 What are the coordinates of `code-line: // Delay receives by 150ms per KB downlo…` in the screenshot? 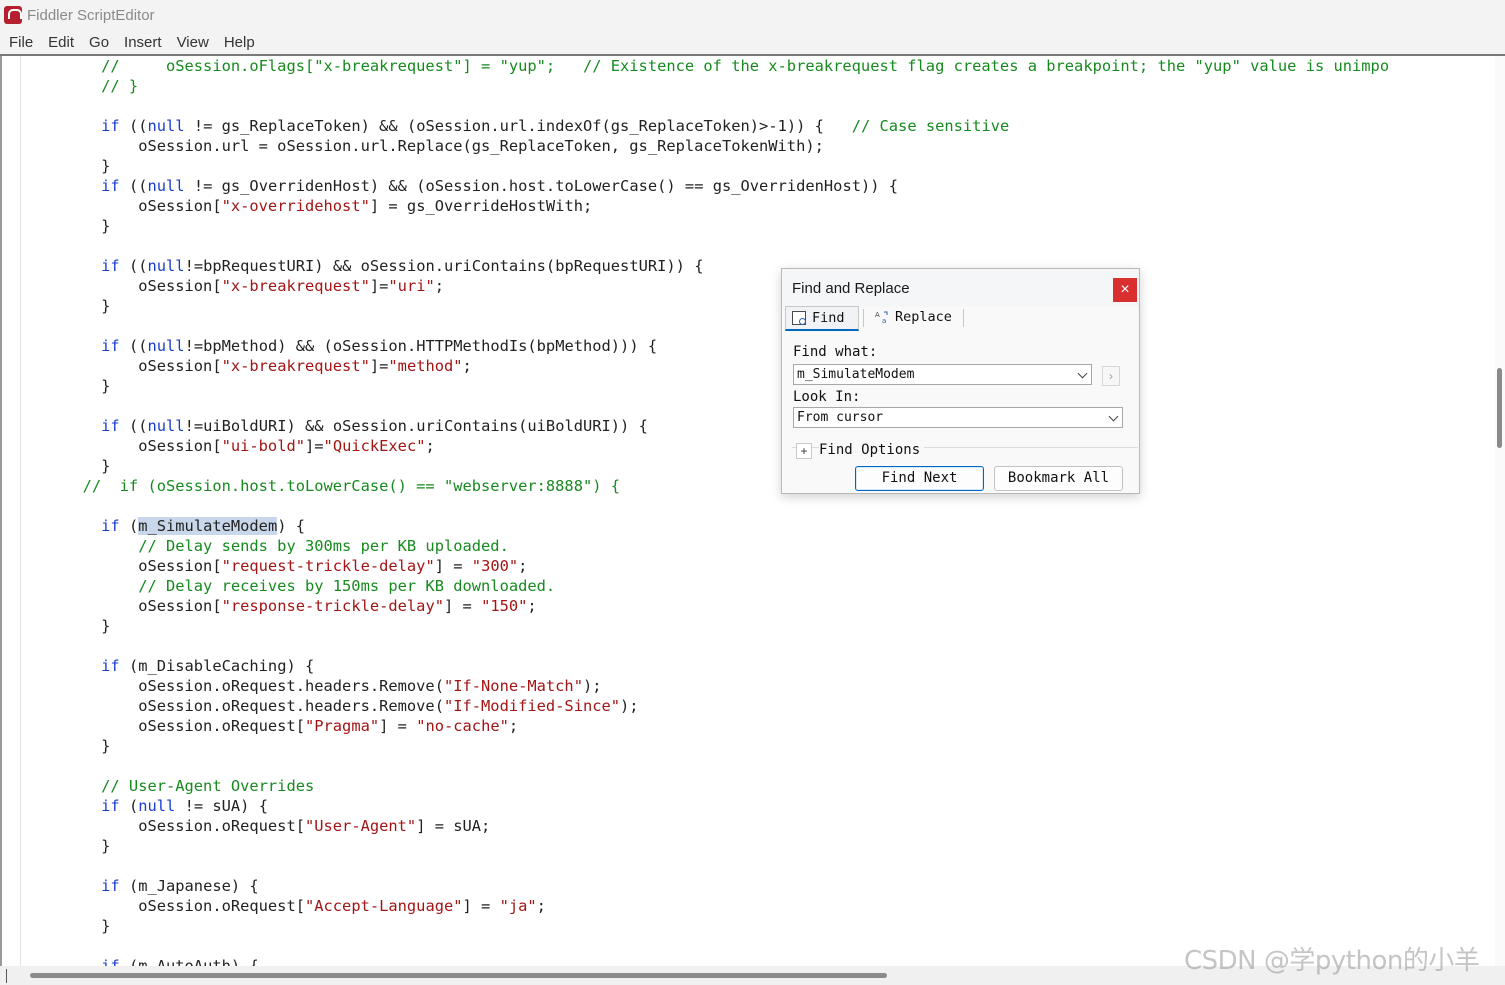 It's located at (708, 586).